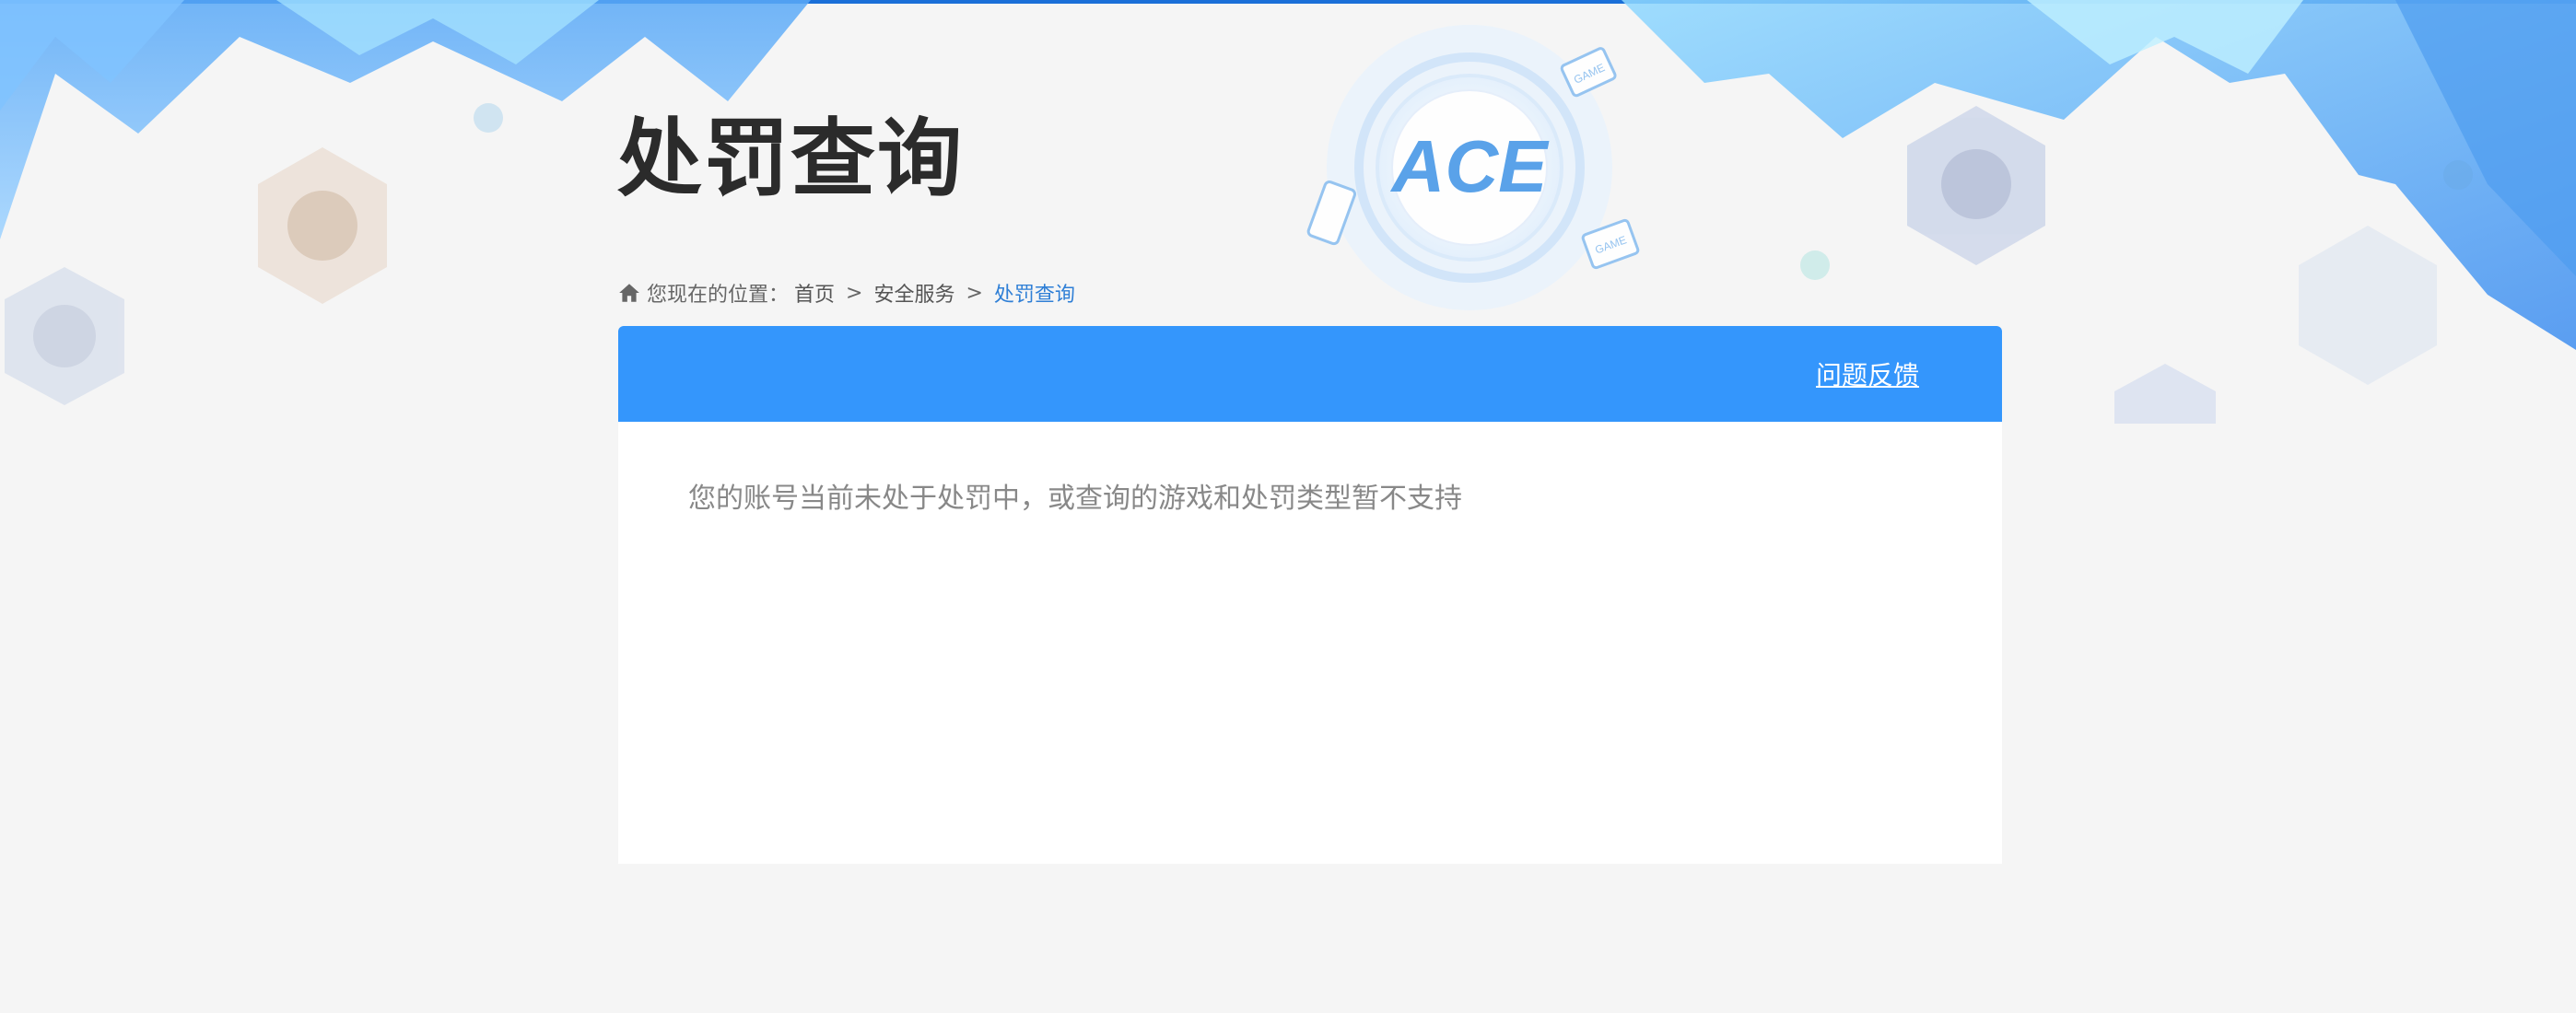  What do you see at coordinates (814, 293) in the screenshot?
I see `breadcrumb-home: 首页` at bounding box center [814, 293].